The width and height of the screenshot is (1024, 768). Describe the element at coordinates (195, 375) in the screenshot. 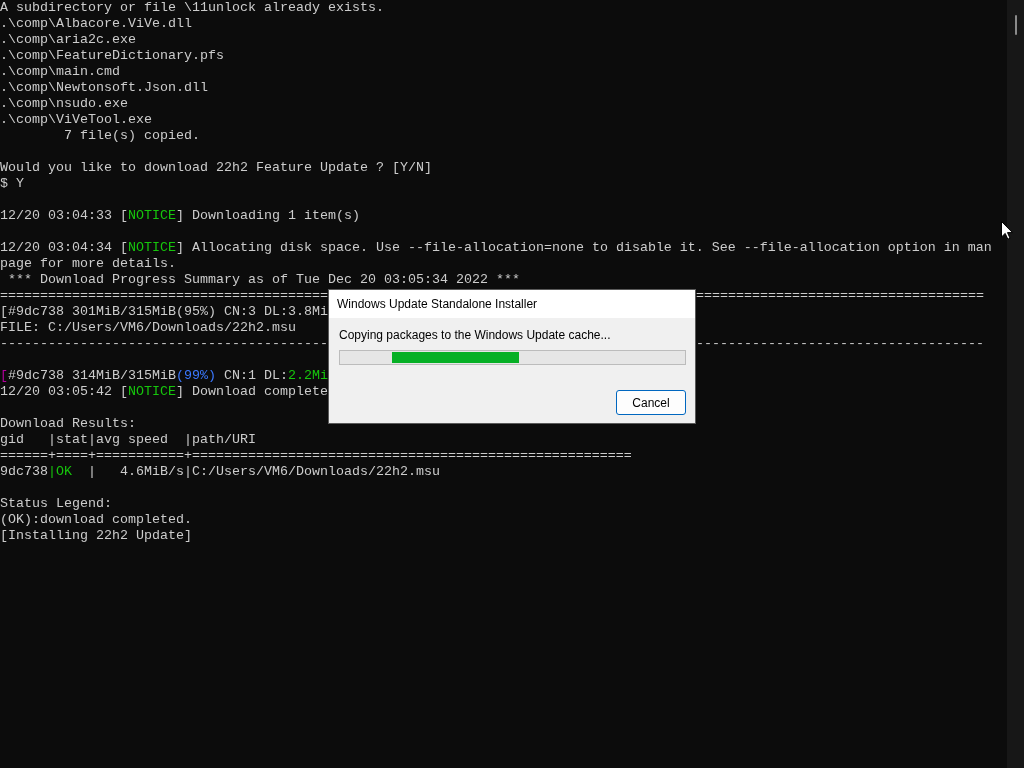

I see `console-text: (99%)` at that location.